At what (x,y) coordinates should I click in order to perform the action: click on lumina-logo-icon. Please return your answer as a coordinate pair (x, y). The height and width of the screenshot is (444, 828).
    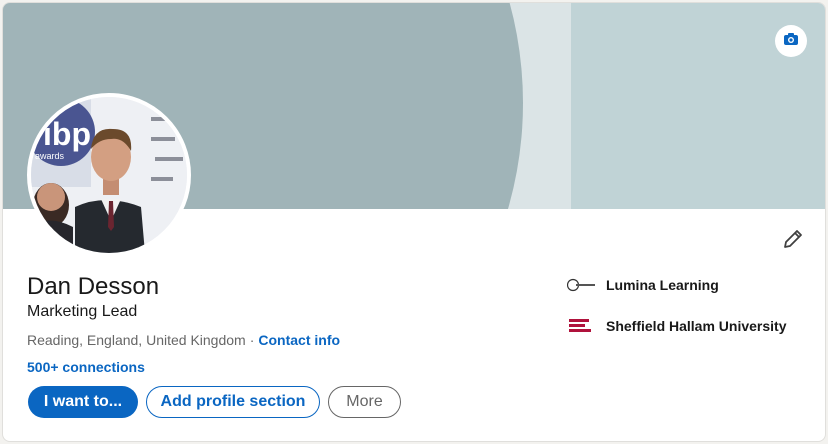
    Looking at the image, I should click on (582, 285).